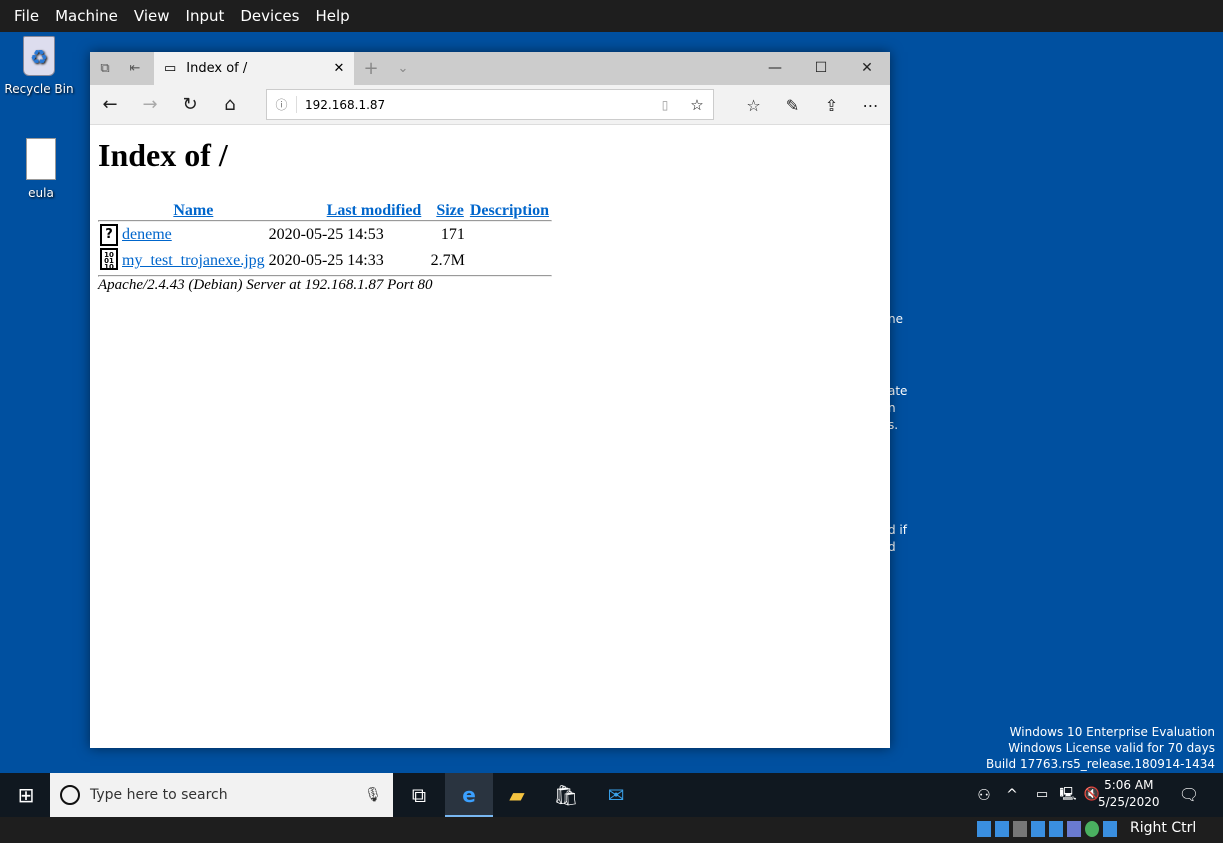 The image size is (1223, 843). I want to click on size-cell: 171, so click(452, 234).